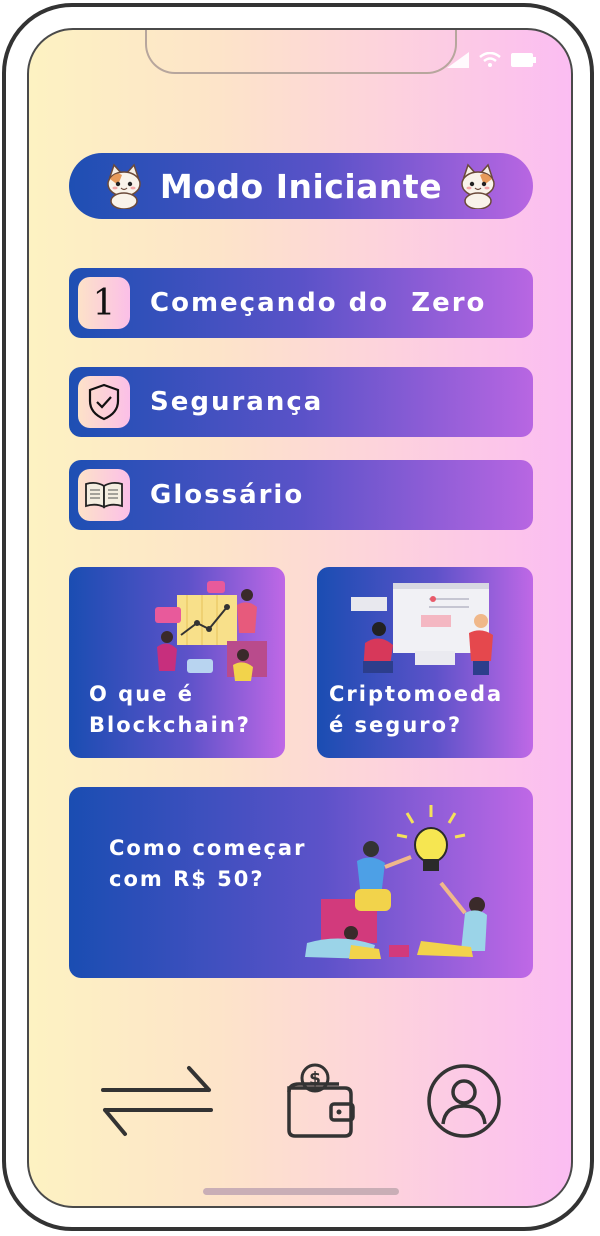  I want to click on card-what-is-blockchain: O que é Blockchain?, so click(177, 662).